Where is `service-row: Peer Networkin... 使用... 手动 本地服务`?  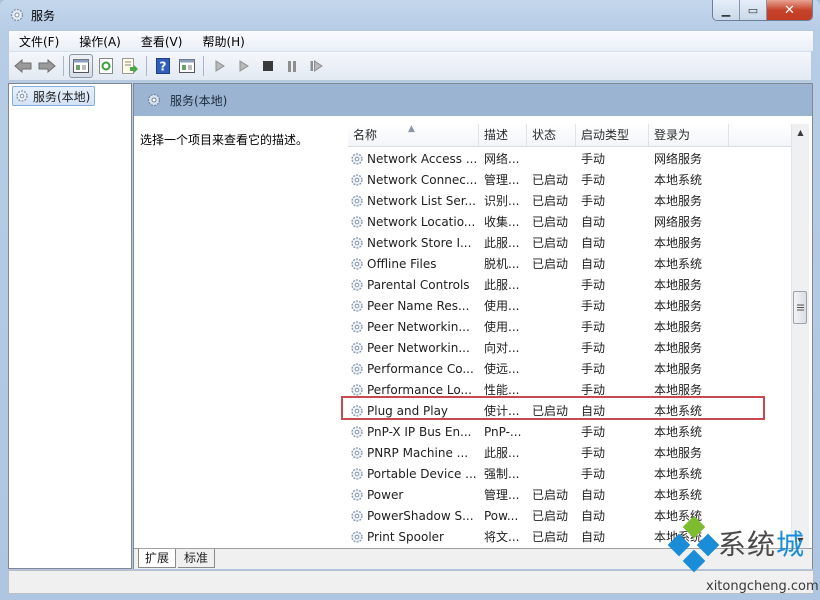 service-row: Peer Networkin... 使用... 手动 本地服务 is located at coordinates (570, 326).